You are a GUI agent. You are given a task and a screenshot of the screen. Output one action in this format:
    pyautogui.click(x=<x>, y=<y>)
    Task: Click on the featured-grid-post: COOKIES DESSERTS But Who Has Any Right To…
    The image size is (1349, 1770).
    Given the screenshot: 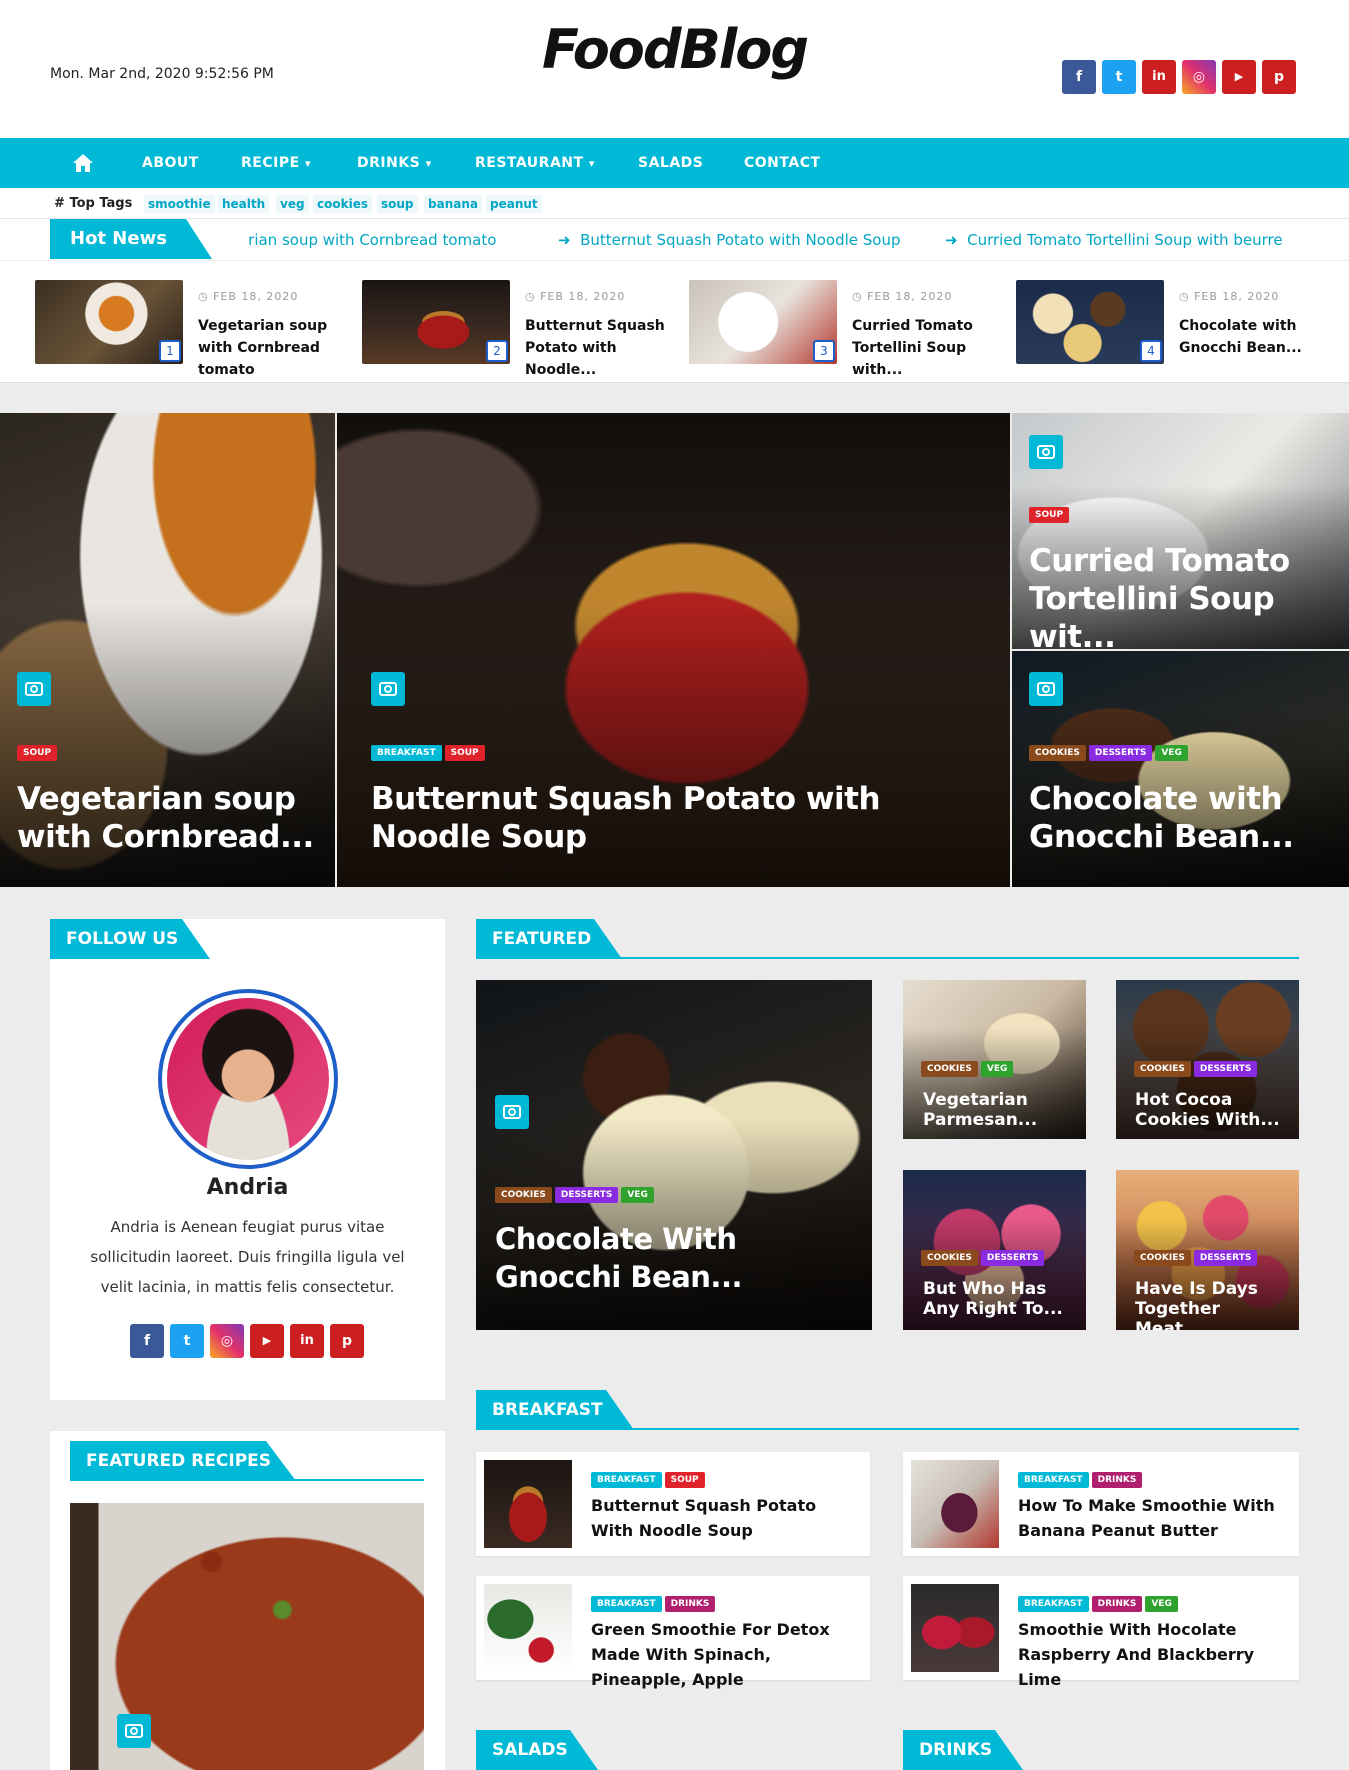 What is the action you would take?
    pyautogui.click(x=994, y=1250)
    